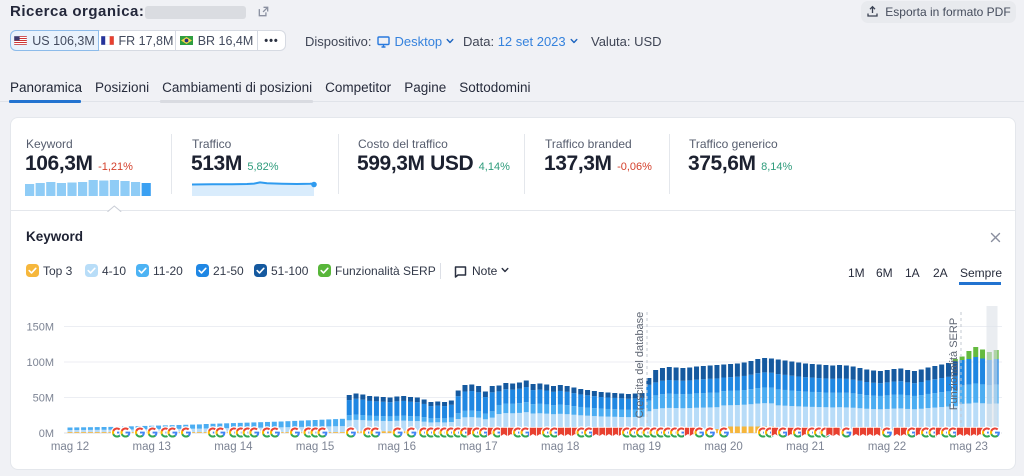 The image size is (1024, 476). What do you see at coordinates (954, 364) in the screenshot?
I see `svg-text: Funzionalità SERP` at bounding box center [954, 364].